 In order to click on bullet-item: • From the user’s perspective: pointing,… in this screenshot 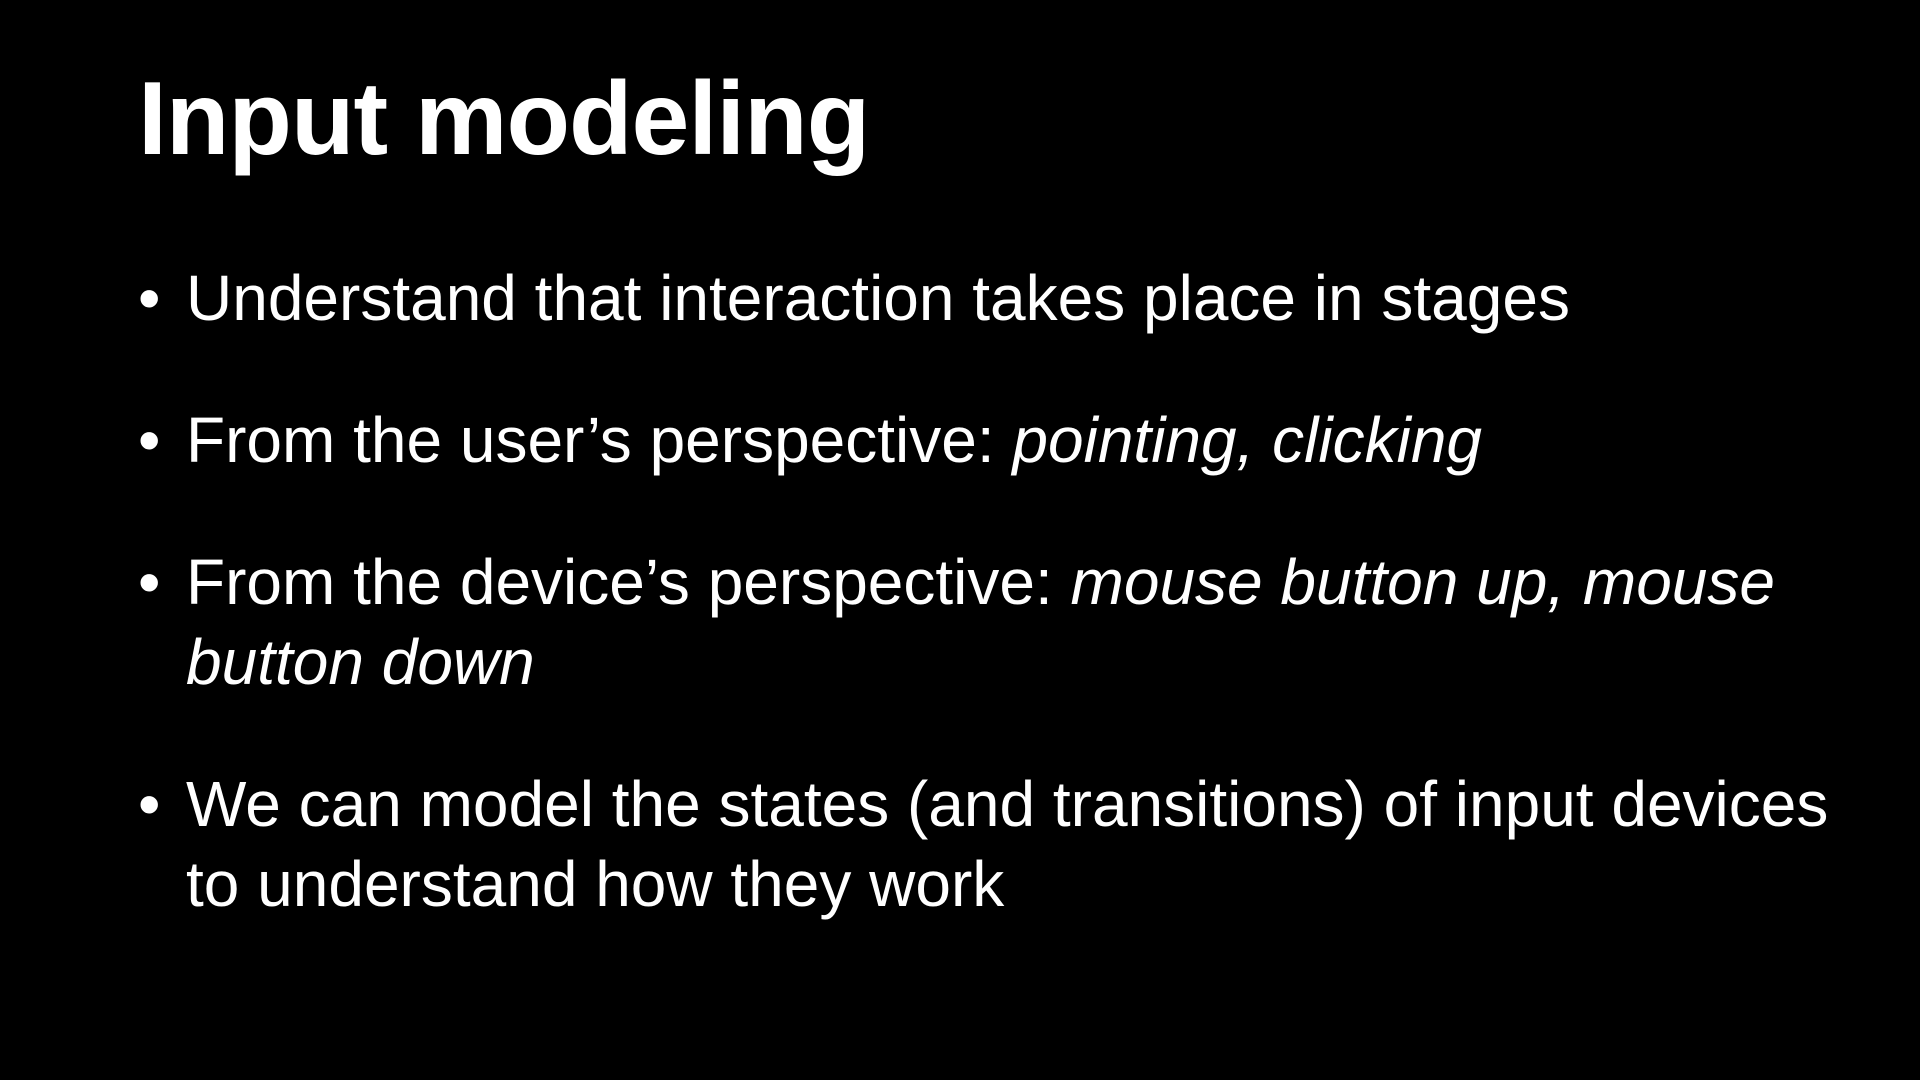, I will do `click(998, 440)`.